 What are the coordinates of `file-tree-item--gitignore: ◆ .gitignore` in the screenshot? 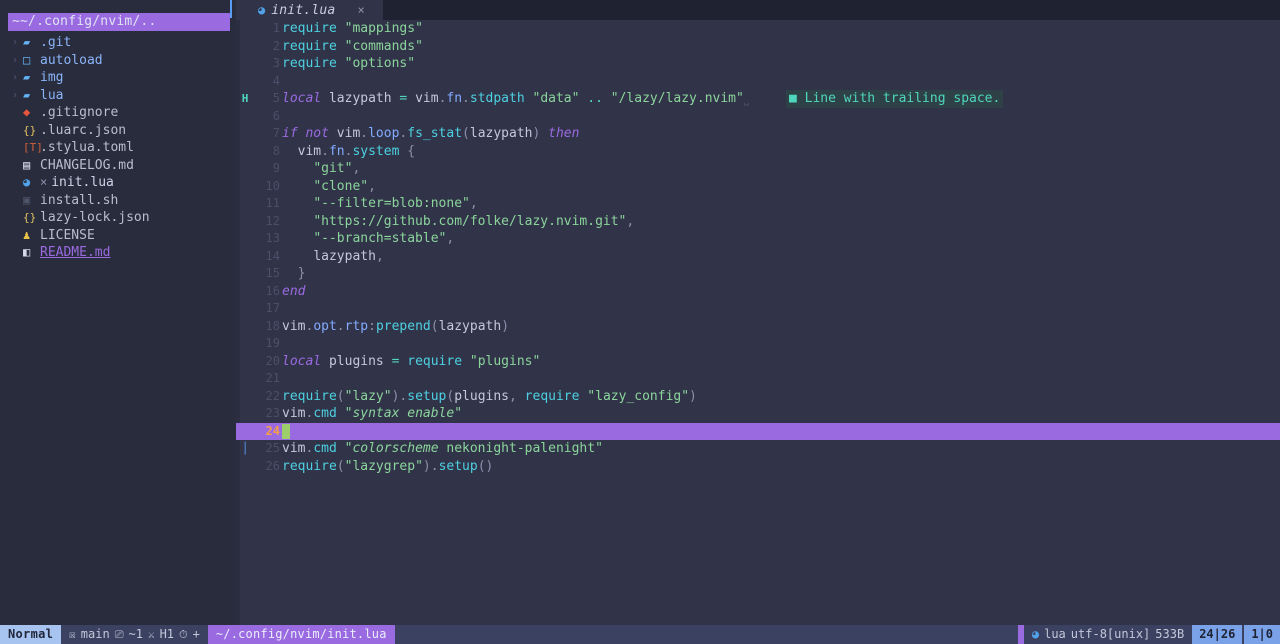 It's located at (115, 113).